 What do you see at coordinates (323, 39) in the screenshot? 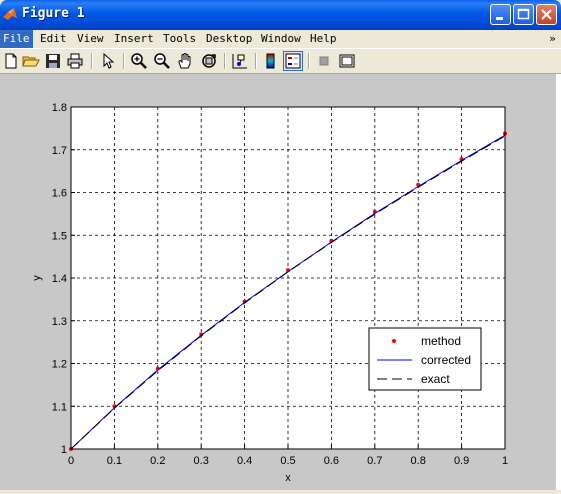
I see `menu-help: Help` at bounding box center [323, 39].